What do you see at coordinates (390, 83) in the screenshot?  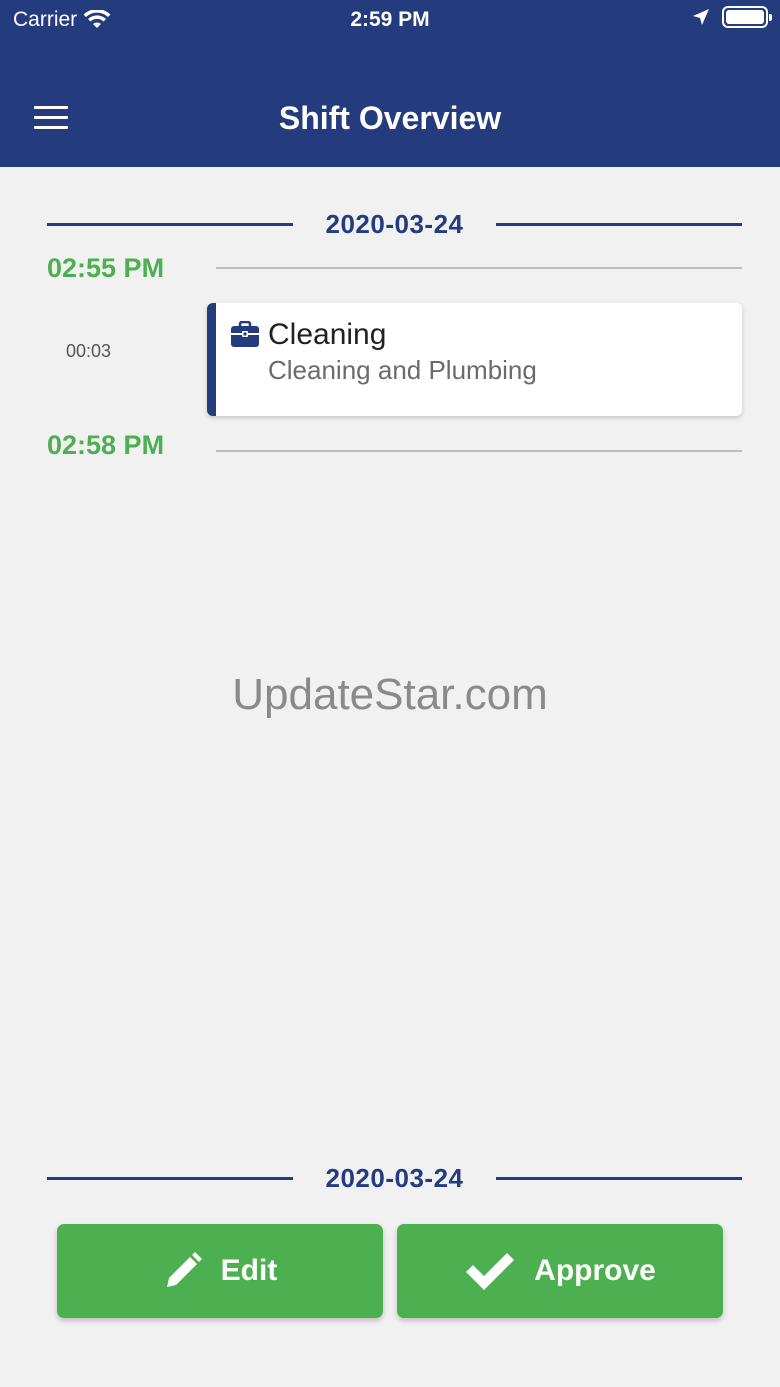 I see `app-header: Carrier 2:59 PM Shift Overview` at bounding box center [390, 83].